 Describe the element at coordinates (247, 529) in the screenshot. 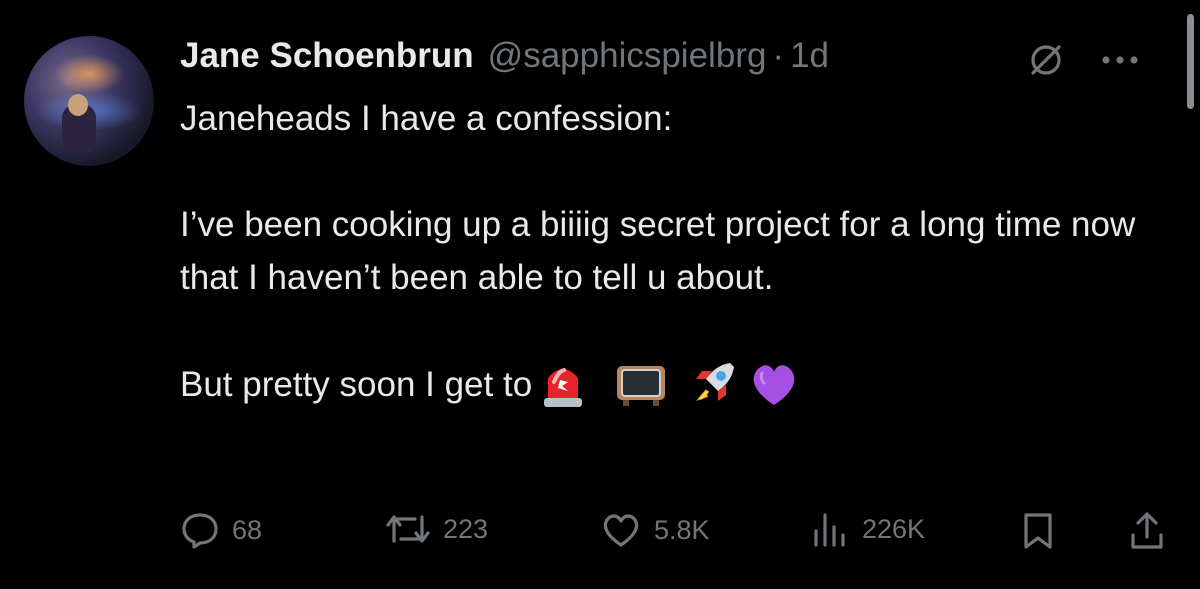

I see `reply-count: 68` at that location.